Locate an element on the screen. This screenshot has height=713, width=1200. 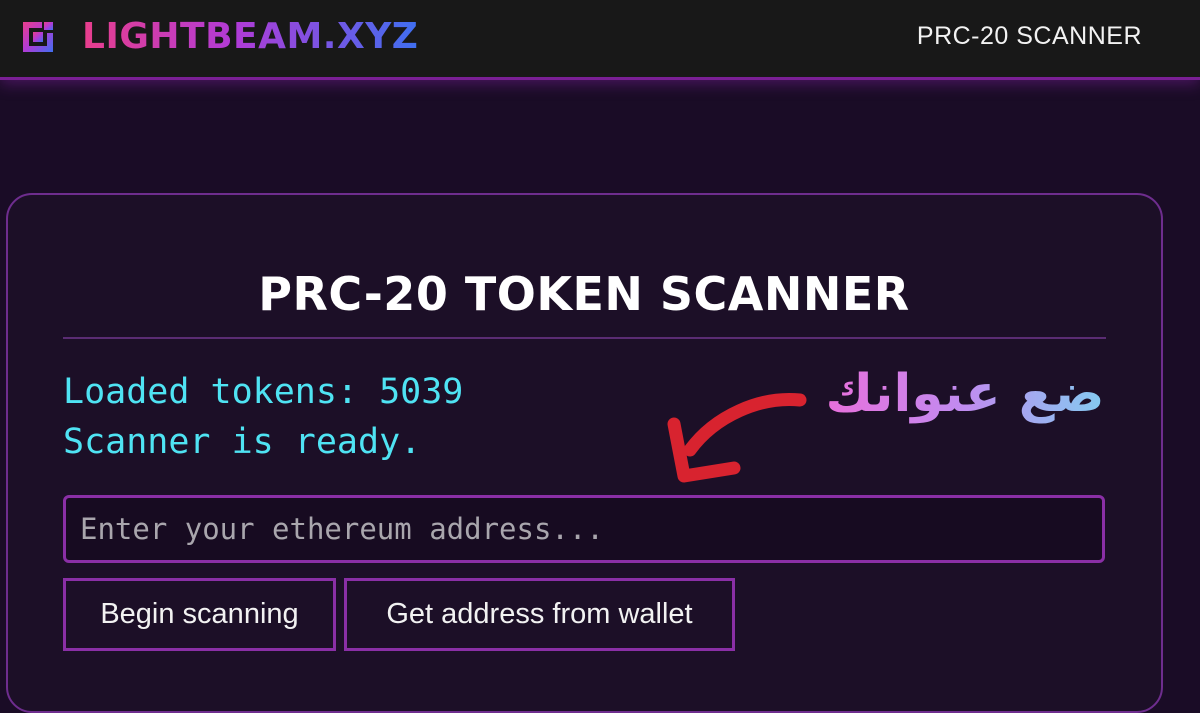
annotation-text-overlay: ضع عنوانك is located at coordinates (965, 394).